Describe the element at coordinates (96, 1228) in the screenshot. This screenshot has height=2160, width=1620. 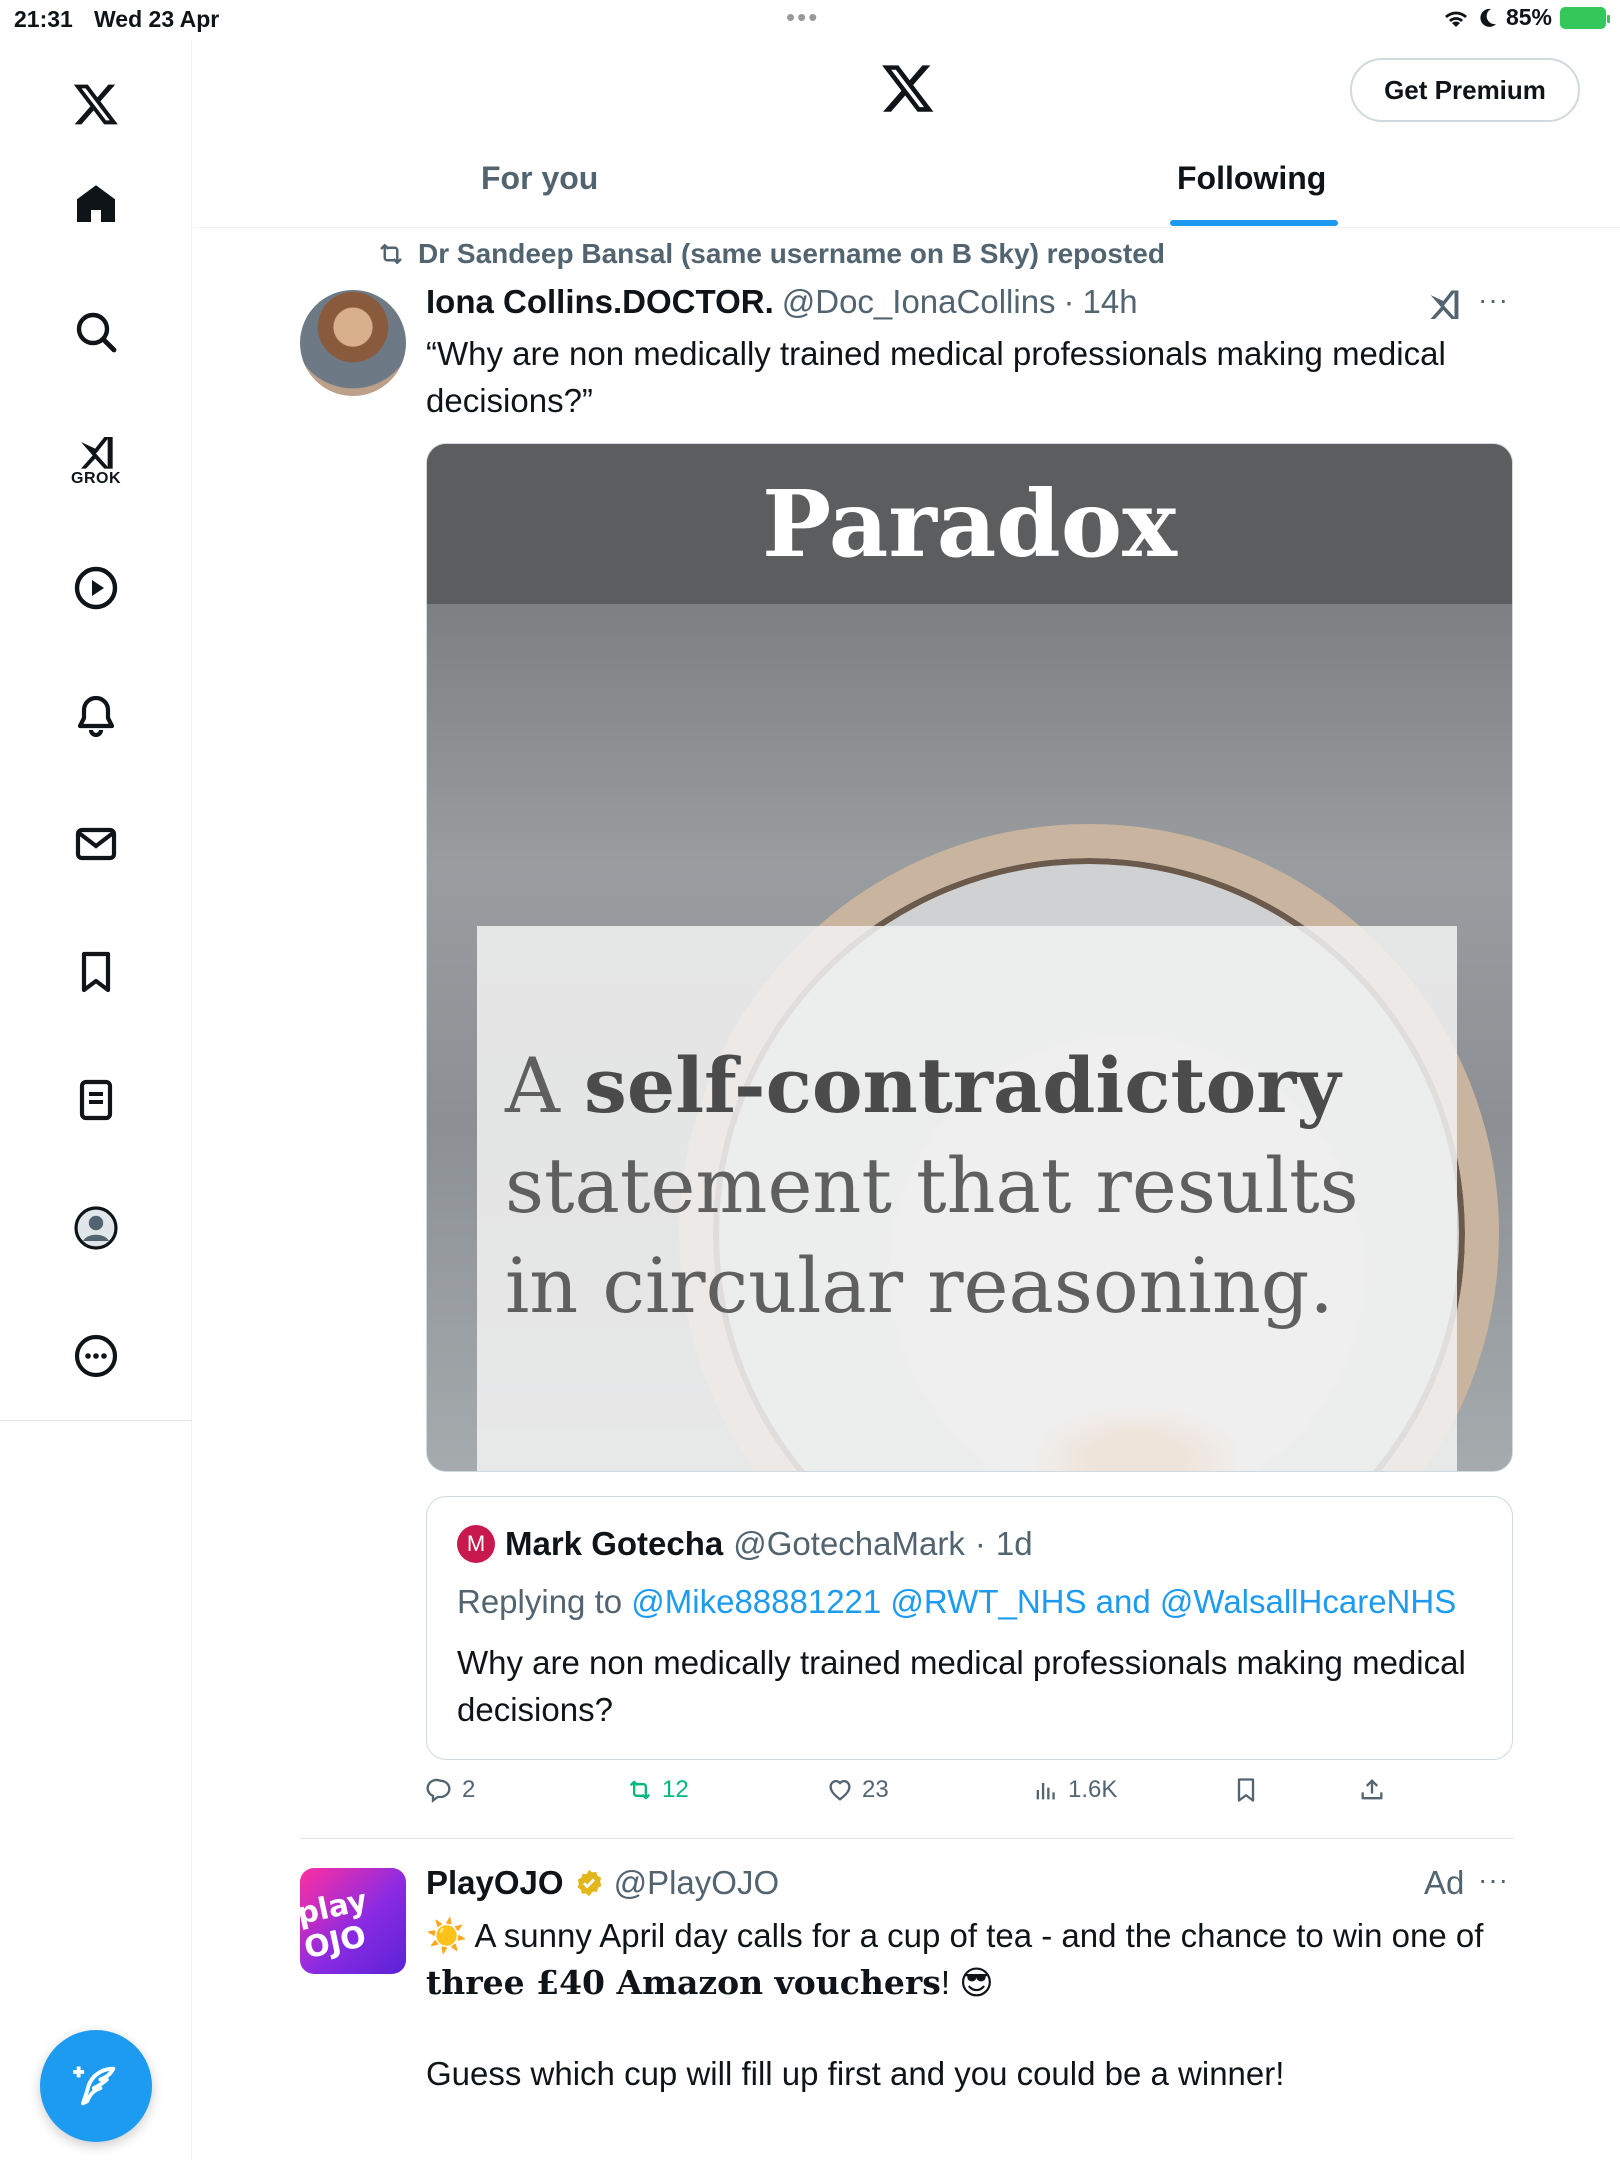
I see `profile-icon` at that location.